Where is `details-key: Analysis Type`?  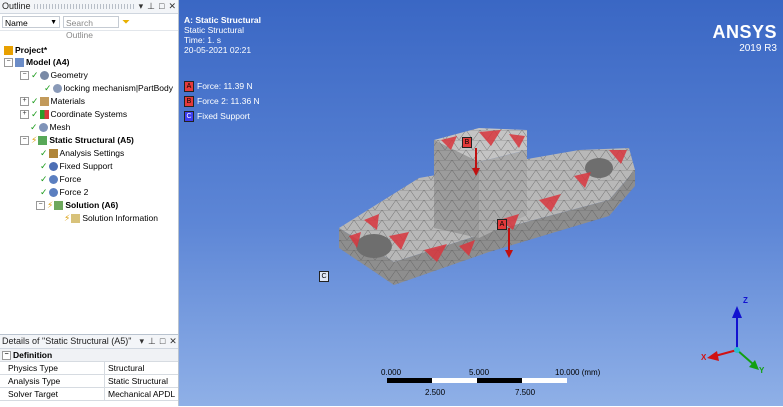 details-key: Analysis Type is located at coordinates (52, 381).